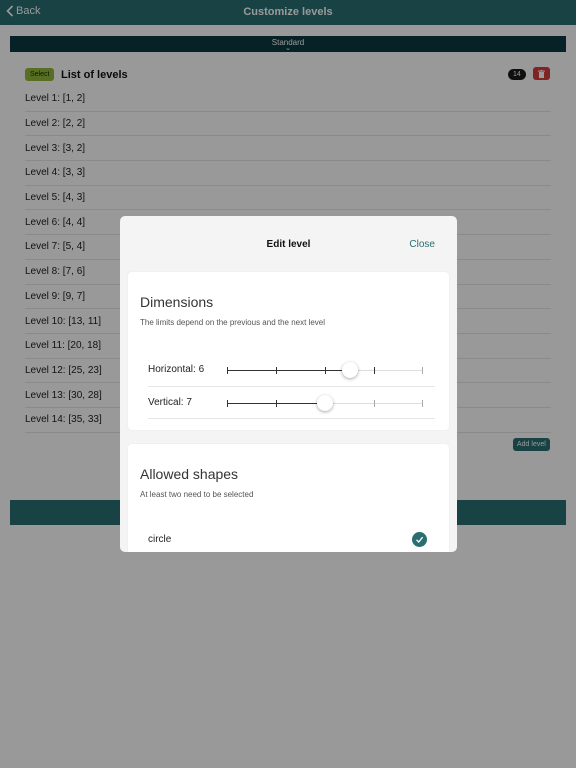 The height and width of the screenshot is (768, 576). I want to click on vertical-slider, so click(325, 403).